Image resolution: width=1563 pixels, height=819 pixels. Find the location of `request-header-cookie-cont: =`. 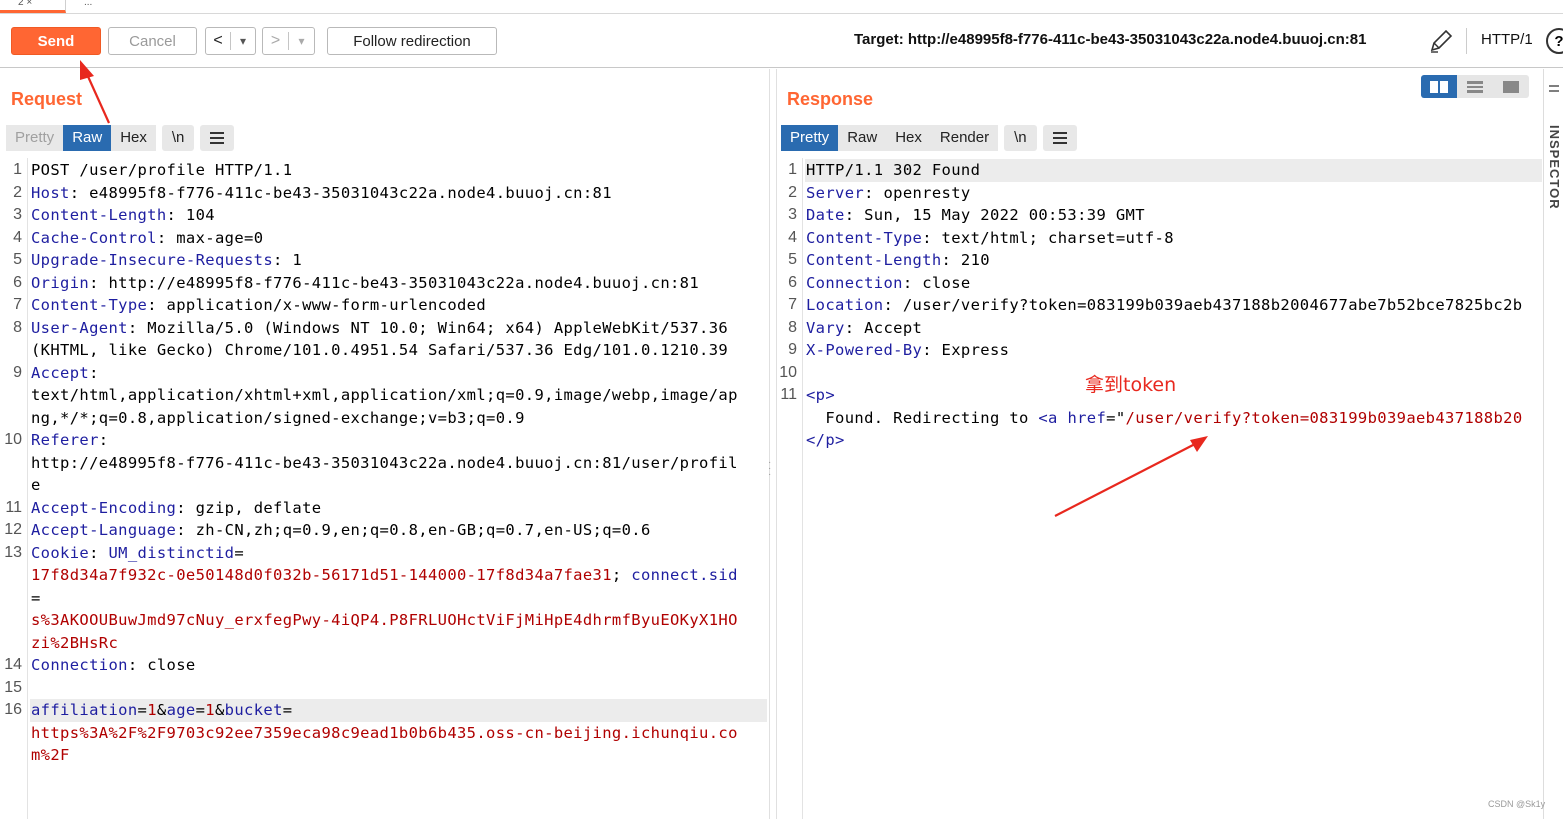

request-header-cookie-cont: = is located at coordinates (36, 597).